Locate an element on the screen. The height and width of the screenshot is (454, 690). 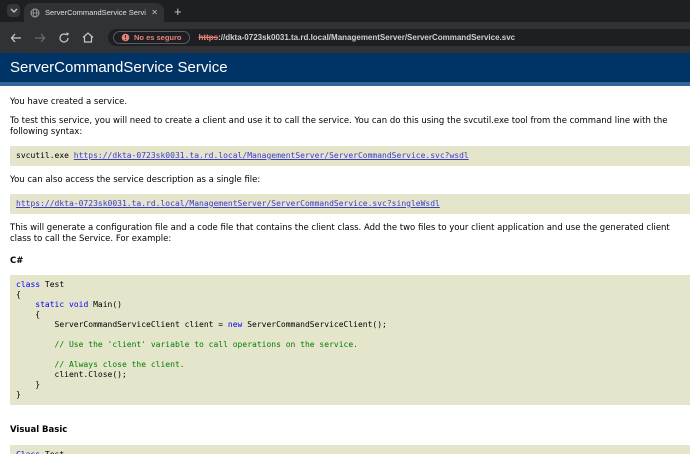
back-button is located at coordinates (15, 37).